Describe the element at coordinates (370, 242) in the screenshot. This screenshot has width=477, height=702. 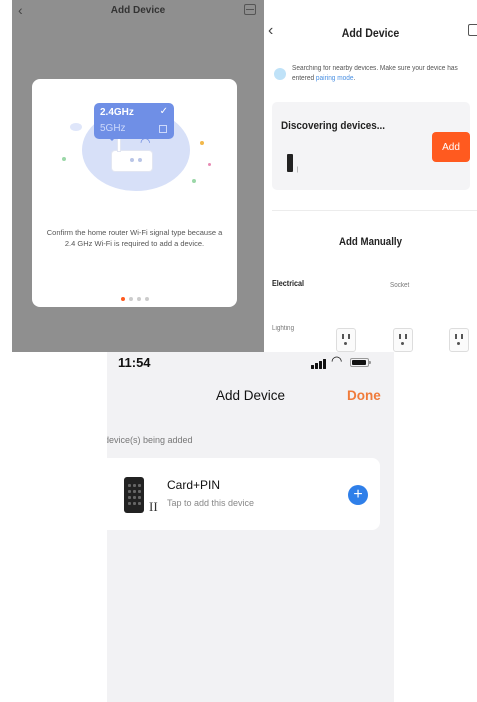
I see `add-manually-title: Add Manually` at that location.